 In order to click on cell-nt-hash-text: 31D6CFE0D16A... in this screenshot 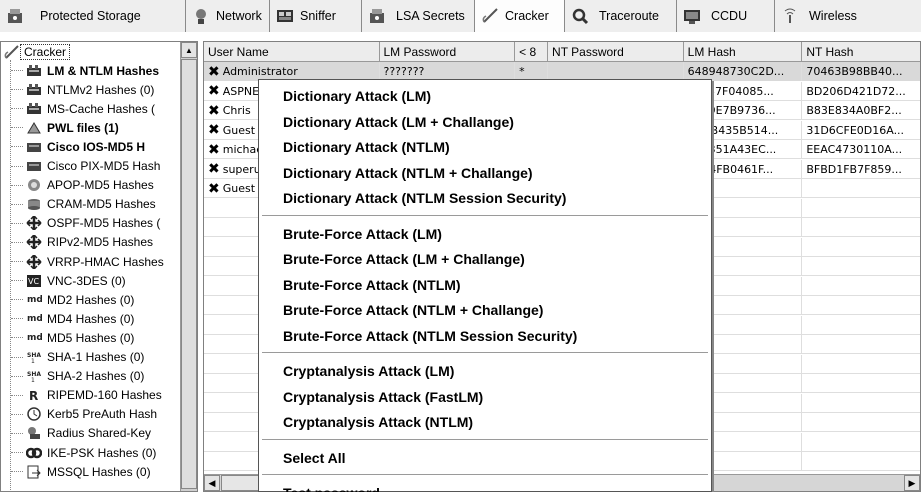, I will do `click(855, 130)`.